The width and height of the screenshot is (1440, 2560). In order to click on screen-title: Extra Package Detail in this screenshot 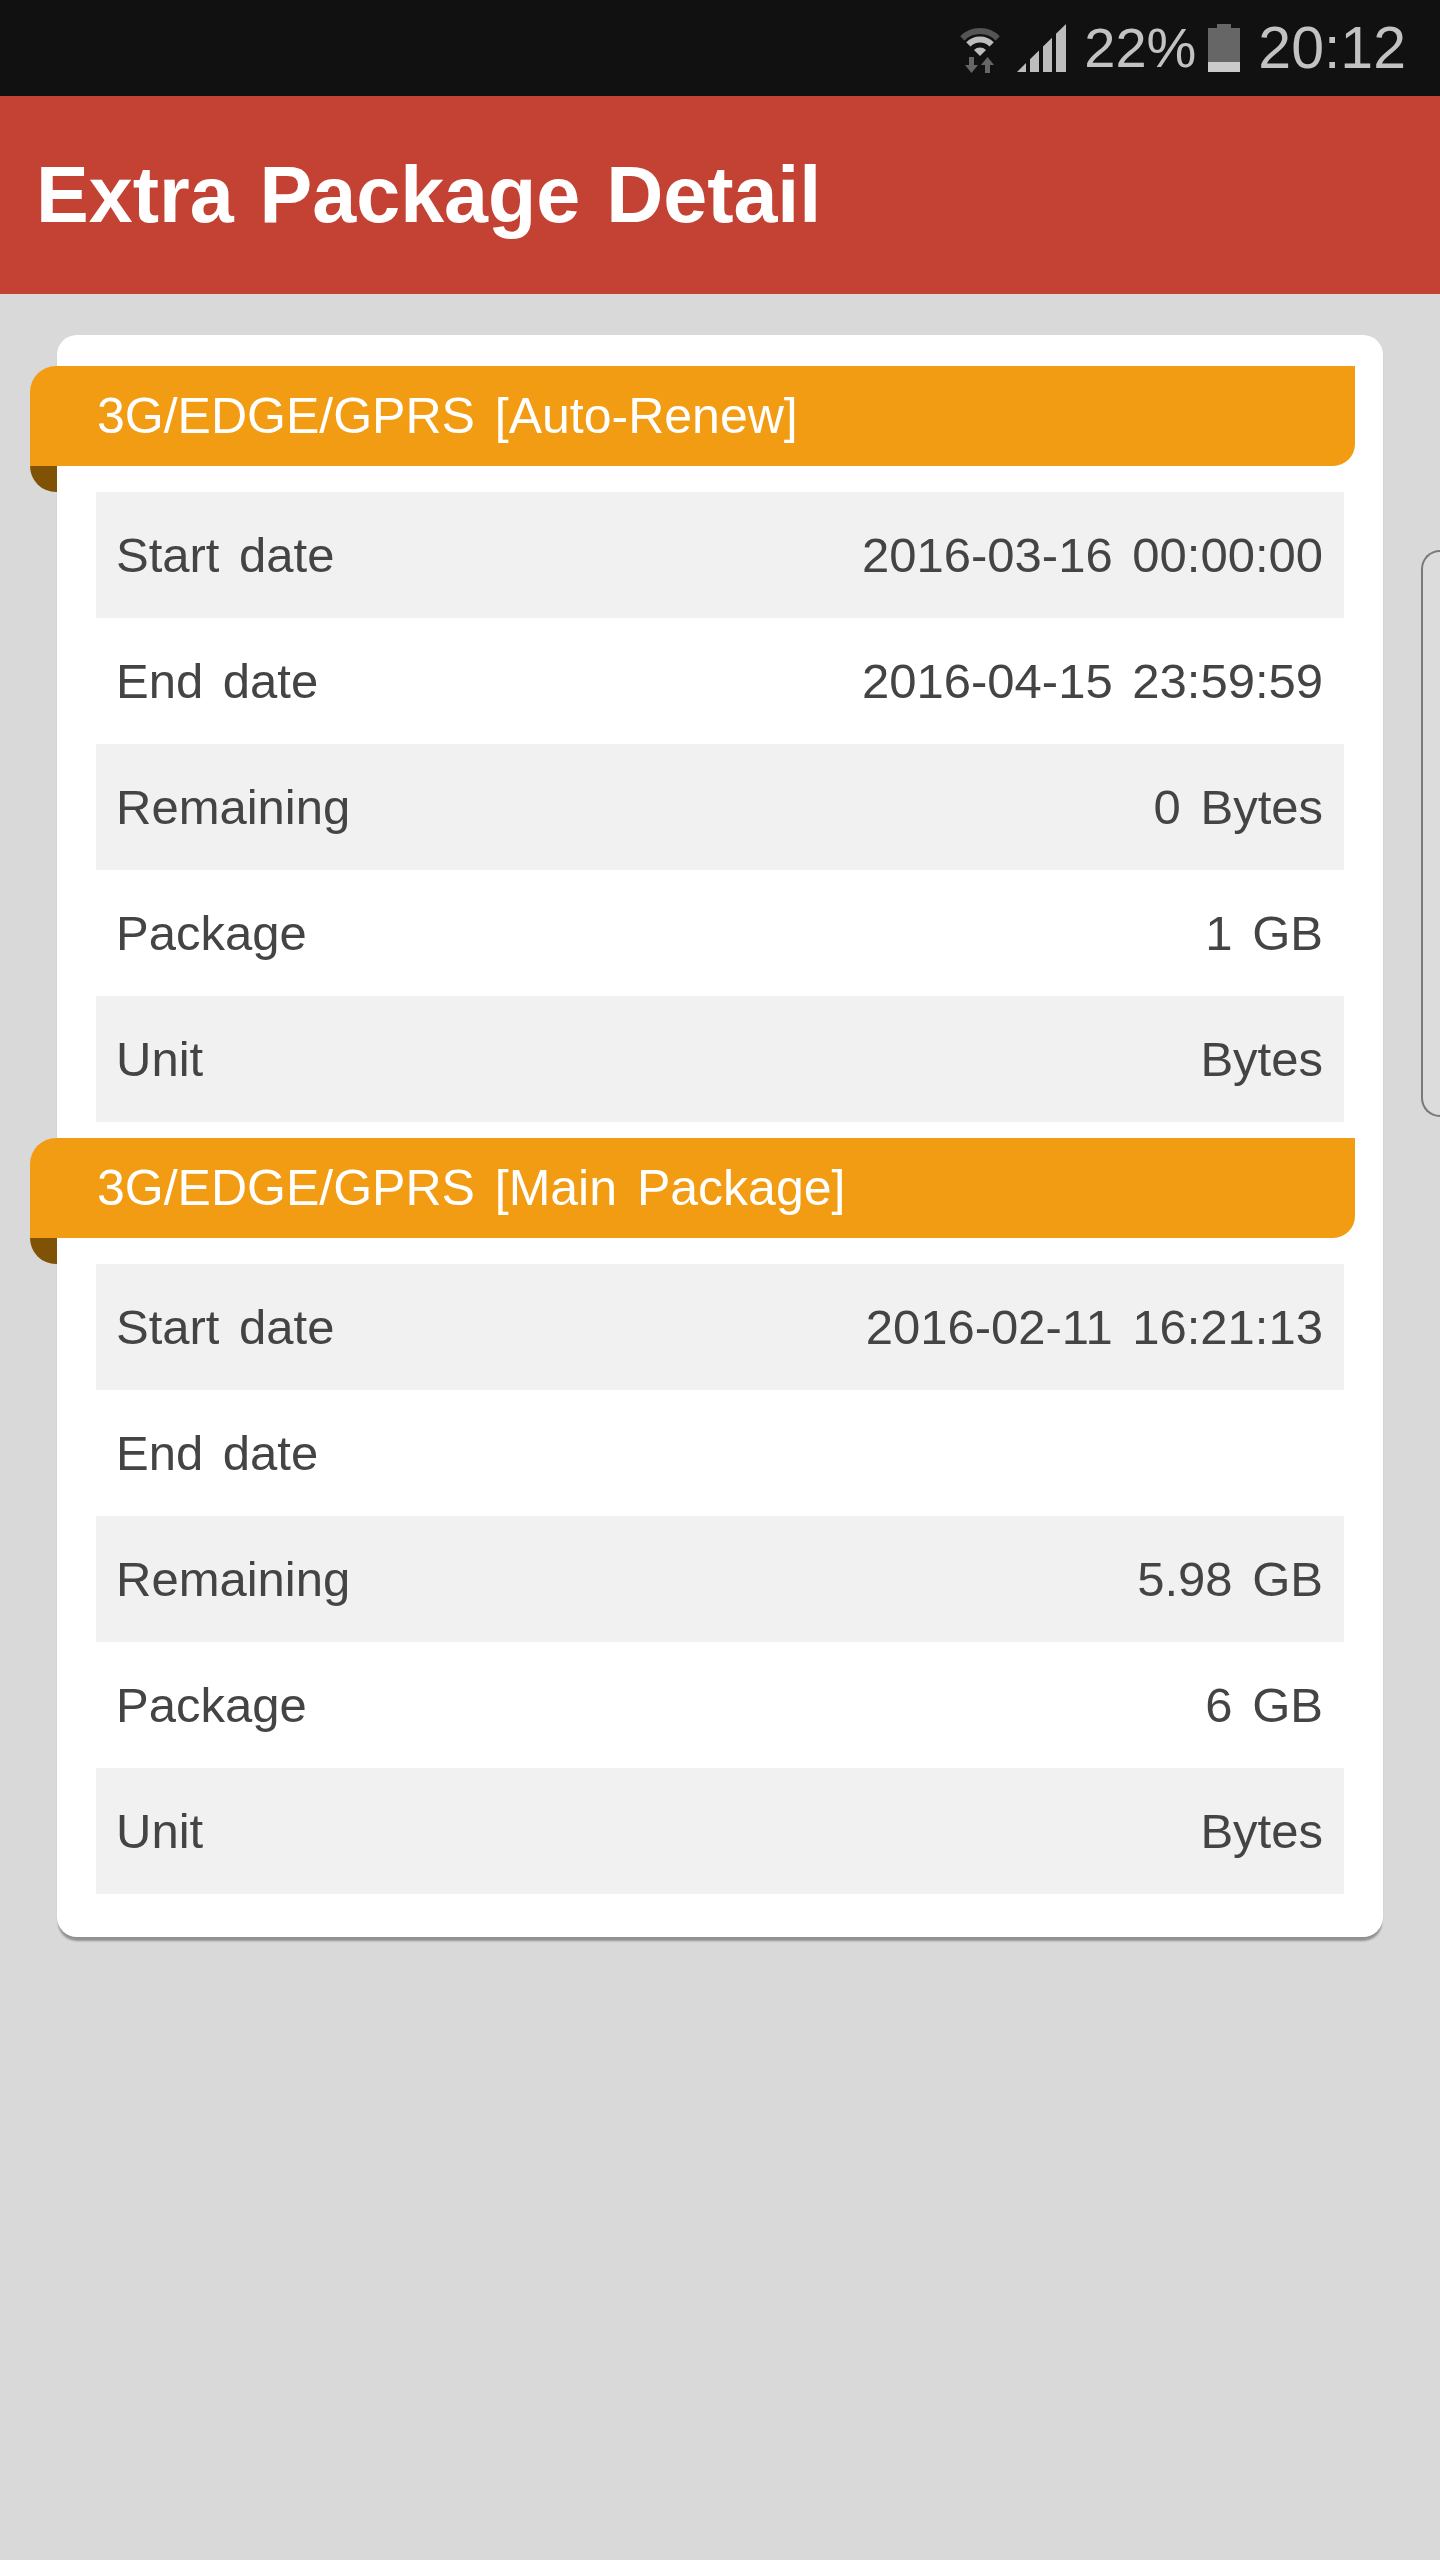, I will do `click(429, 195)`.